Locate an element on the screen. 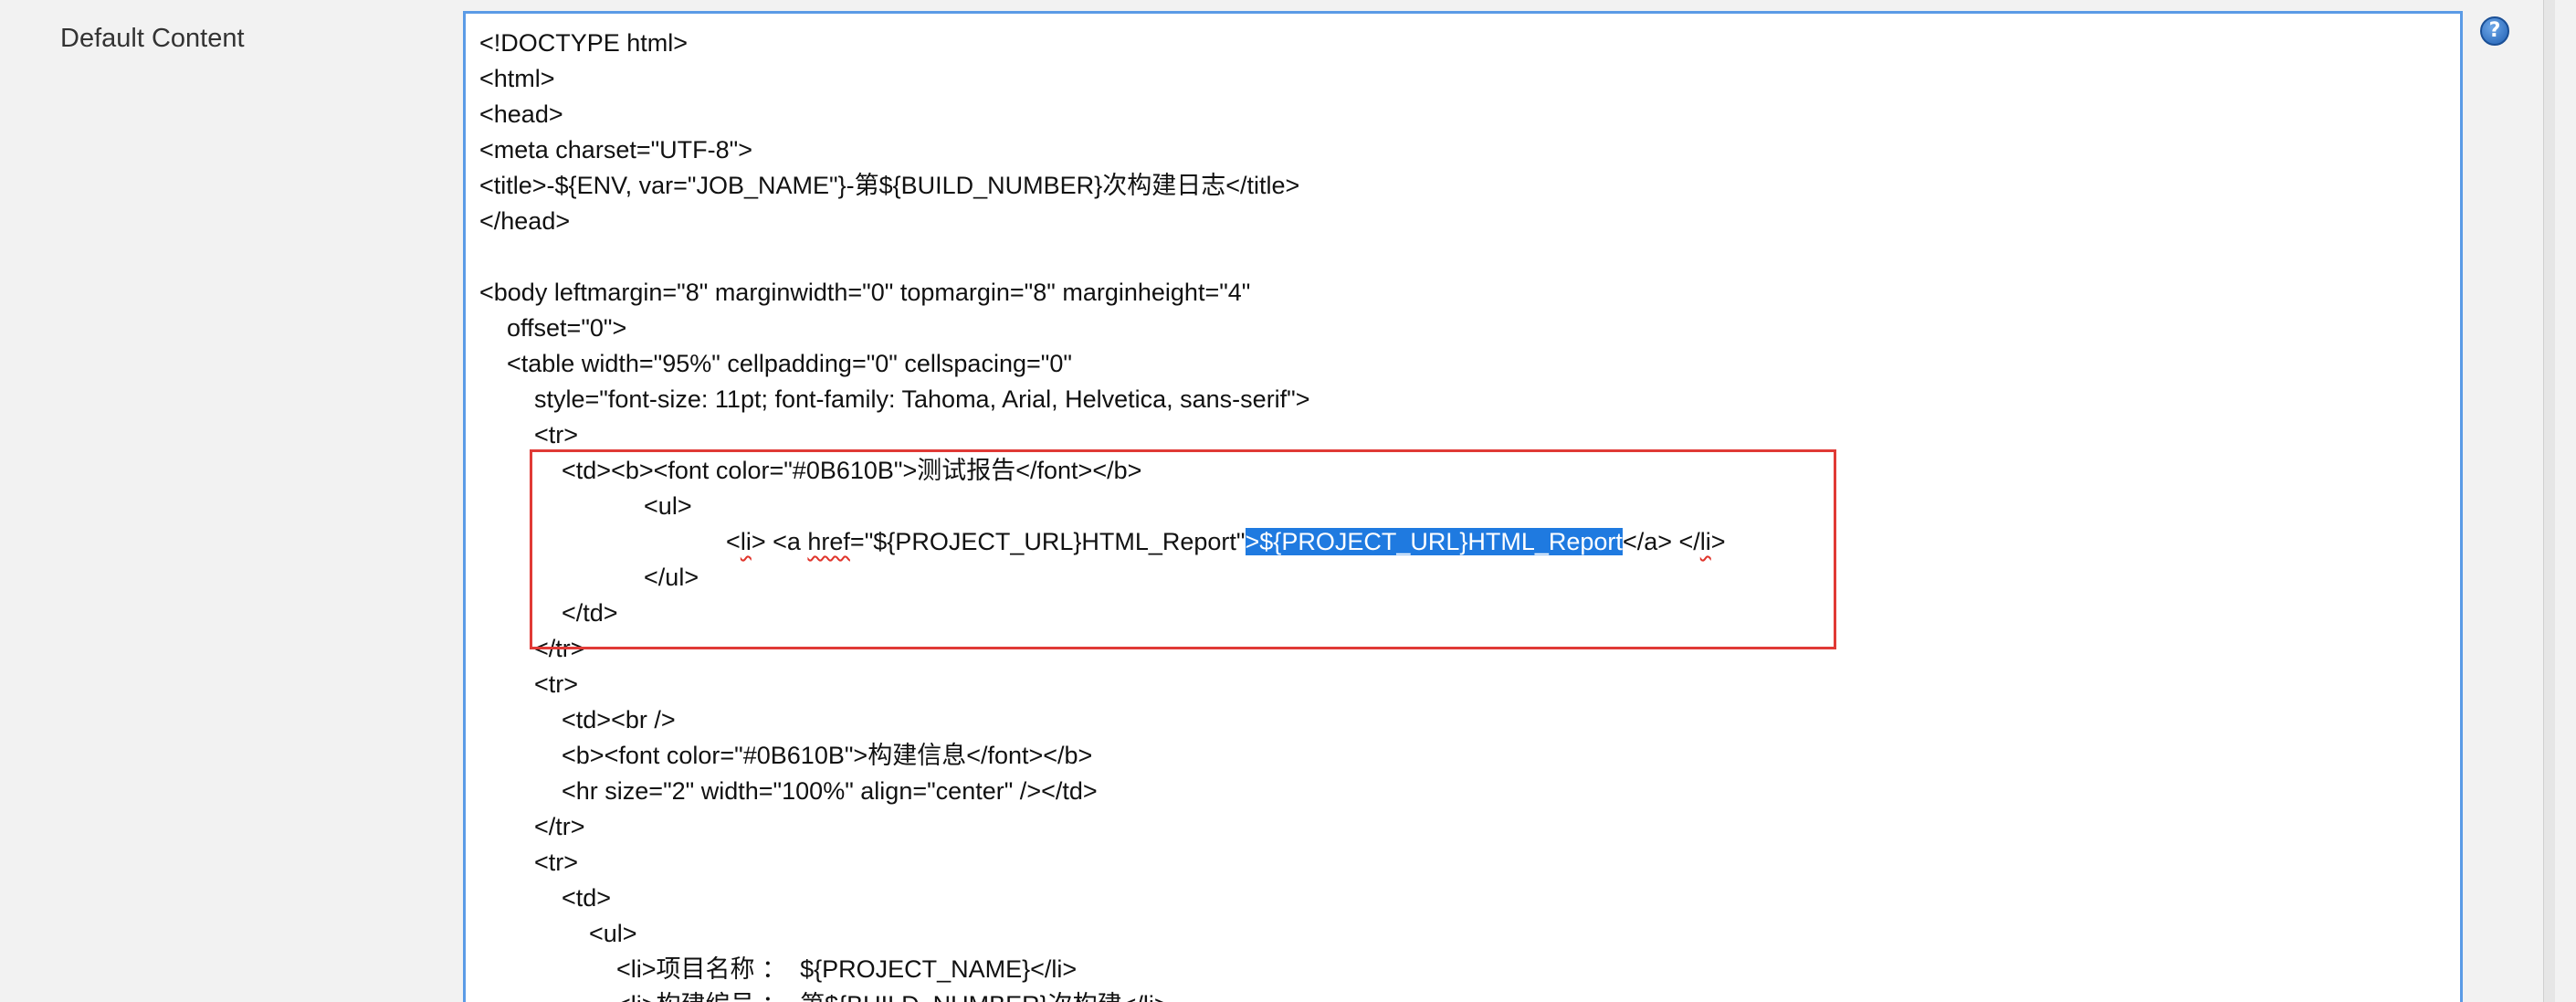 This screenshot has width=2576, height=1002. code-line: </td> is located at coordinates (548, 613).